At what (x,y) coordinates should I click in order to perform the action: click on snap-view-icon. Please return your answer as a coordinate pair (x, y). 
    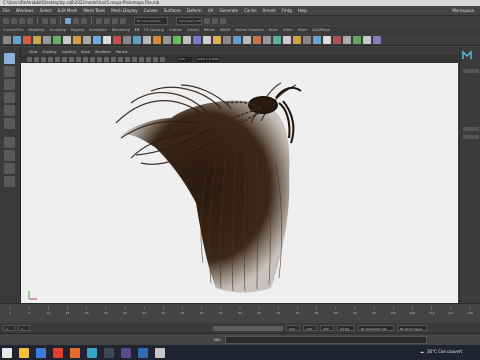
    Looking at the image, I should click on (123, 20).